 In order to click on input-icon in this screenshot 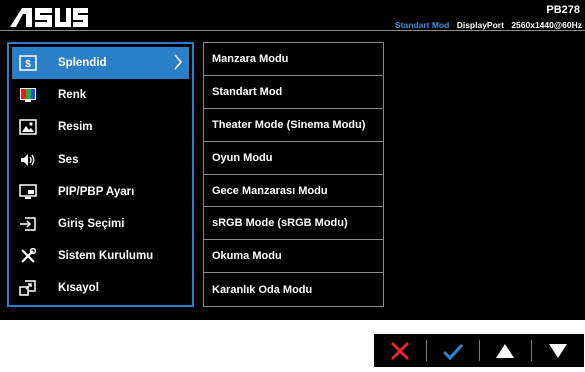, I will do `click(28, 224)`.